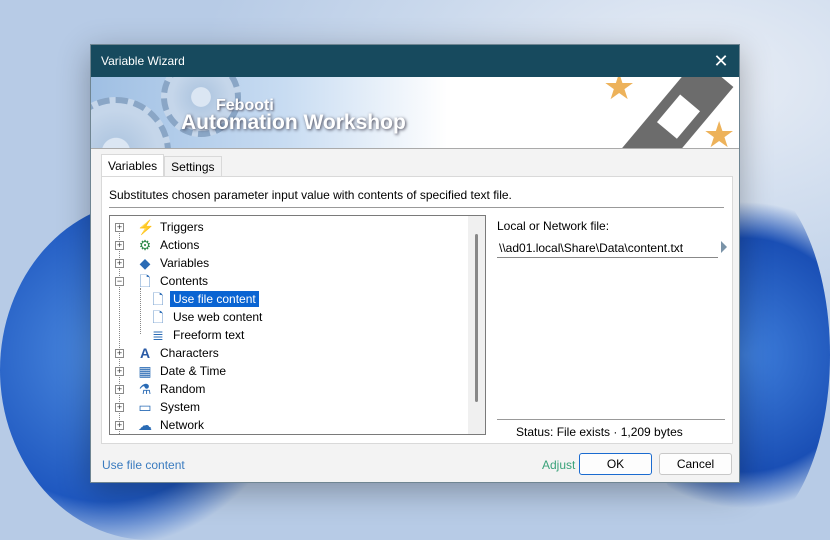 Image resolution: width=830 pixels, height=540 pixels. Describe the element at coordinates (172, 371) in the screenshot. I see `tree-item-date-time: + ▦ Date & Time` at that location.